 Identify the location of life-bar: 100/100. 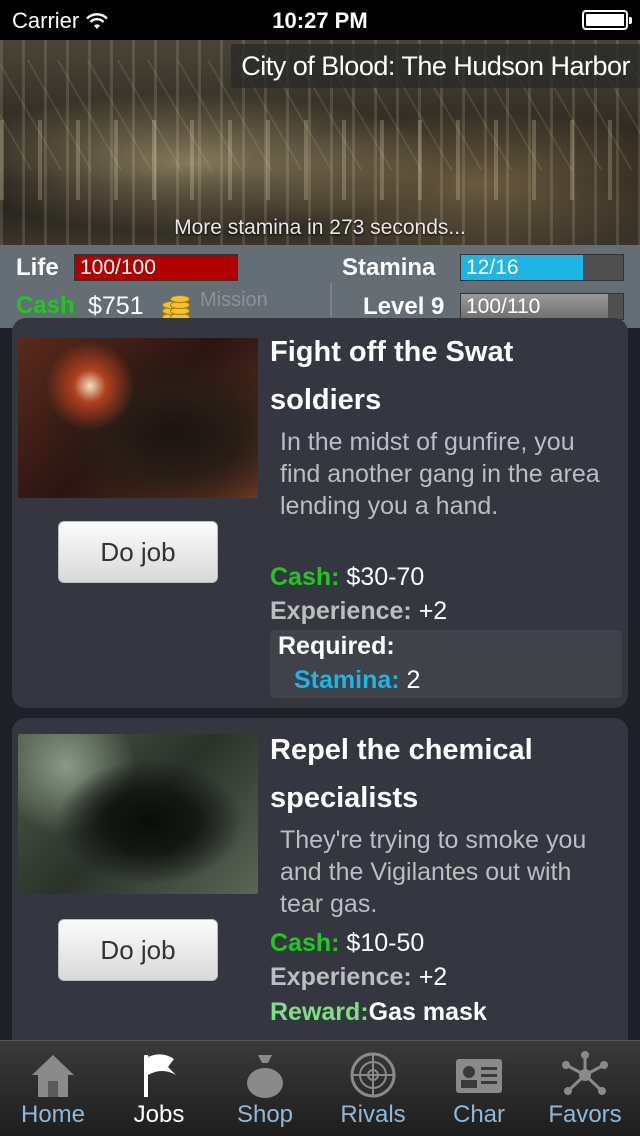
(156, 267).